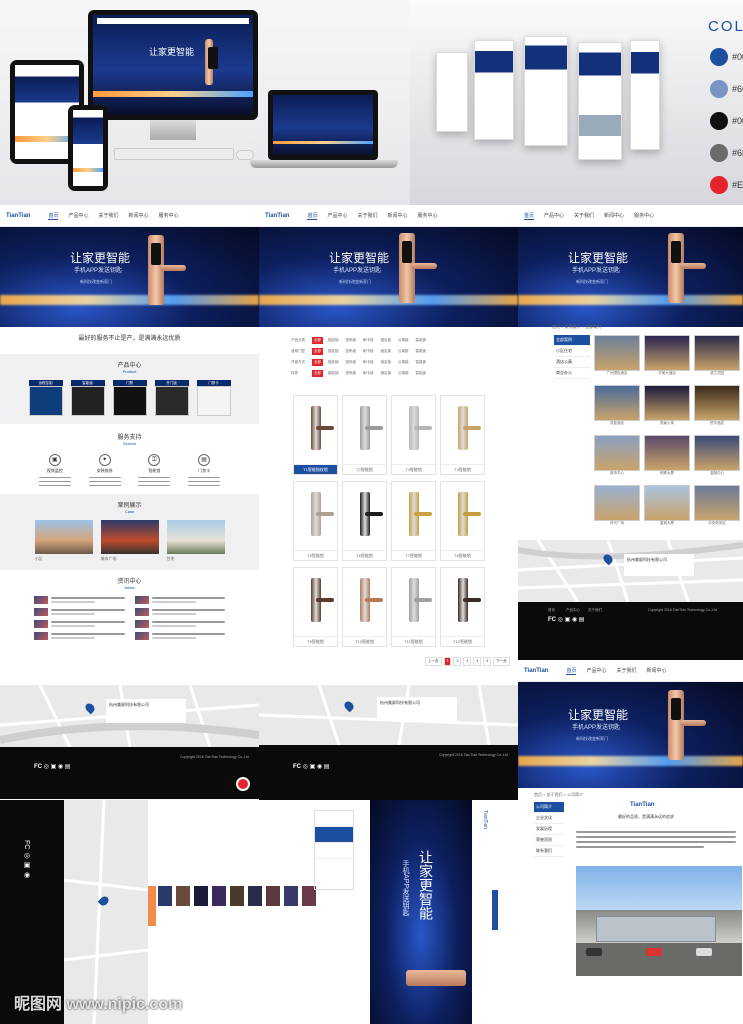  I want to click on product-card: T9智能锁, so click(315, 607).